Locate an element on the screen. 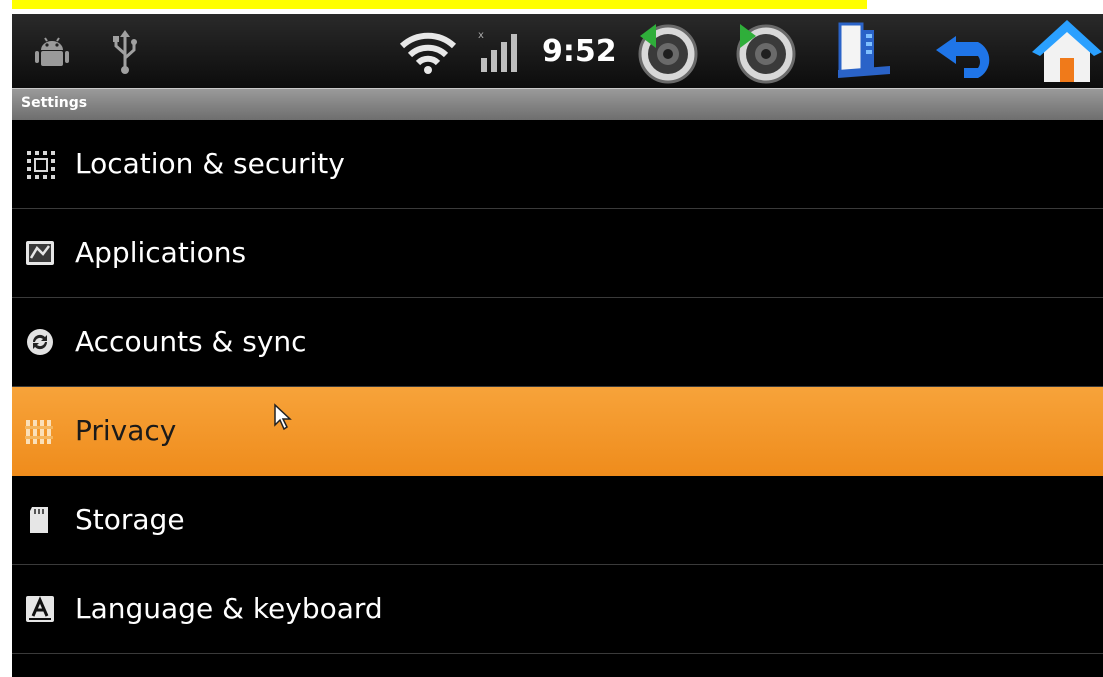 The image size is (1103, 677). settings-item-applications: Applications is located at coordinates (557, 253).